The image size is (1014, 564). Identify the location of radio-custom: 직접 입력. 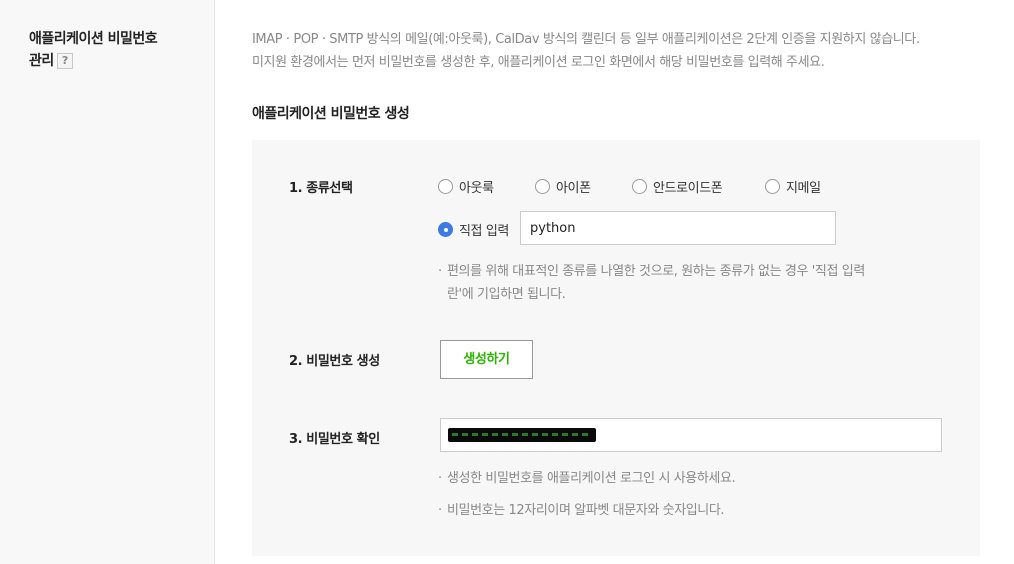
(473, 229).